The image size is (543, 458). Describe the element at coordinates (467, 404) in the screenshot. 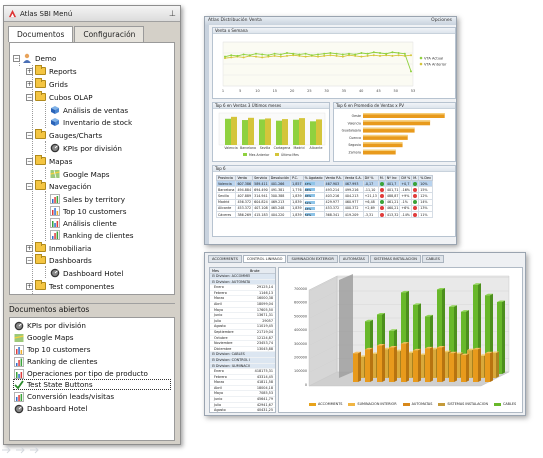

I see `legend-label: SISTEMAS INSTALACION` at that location.